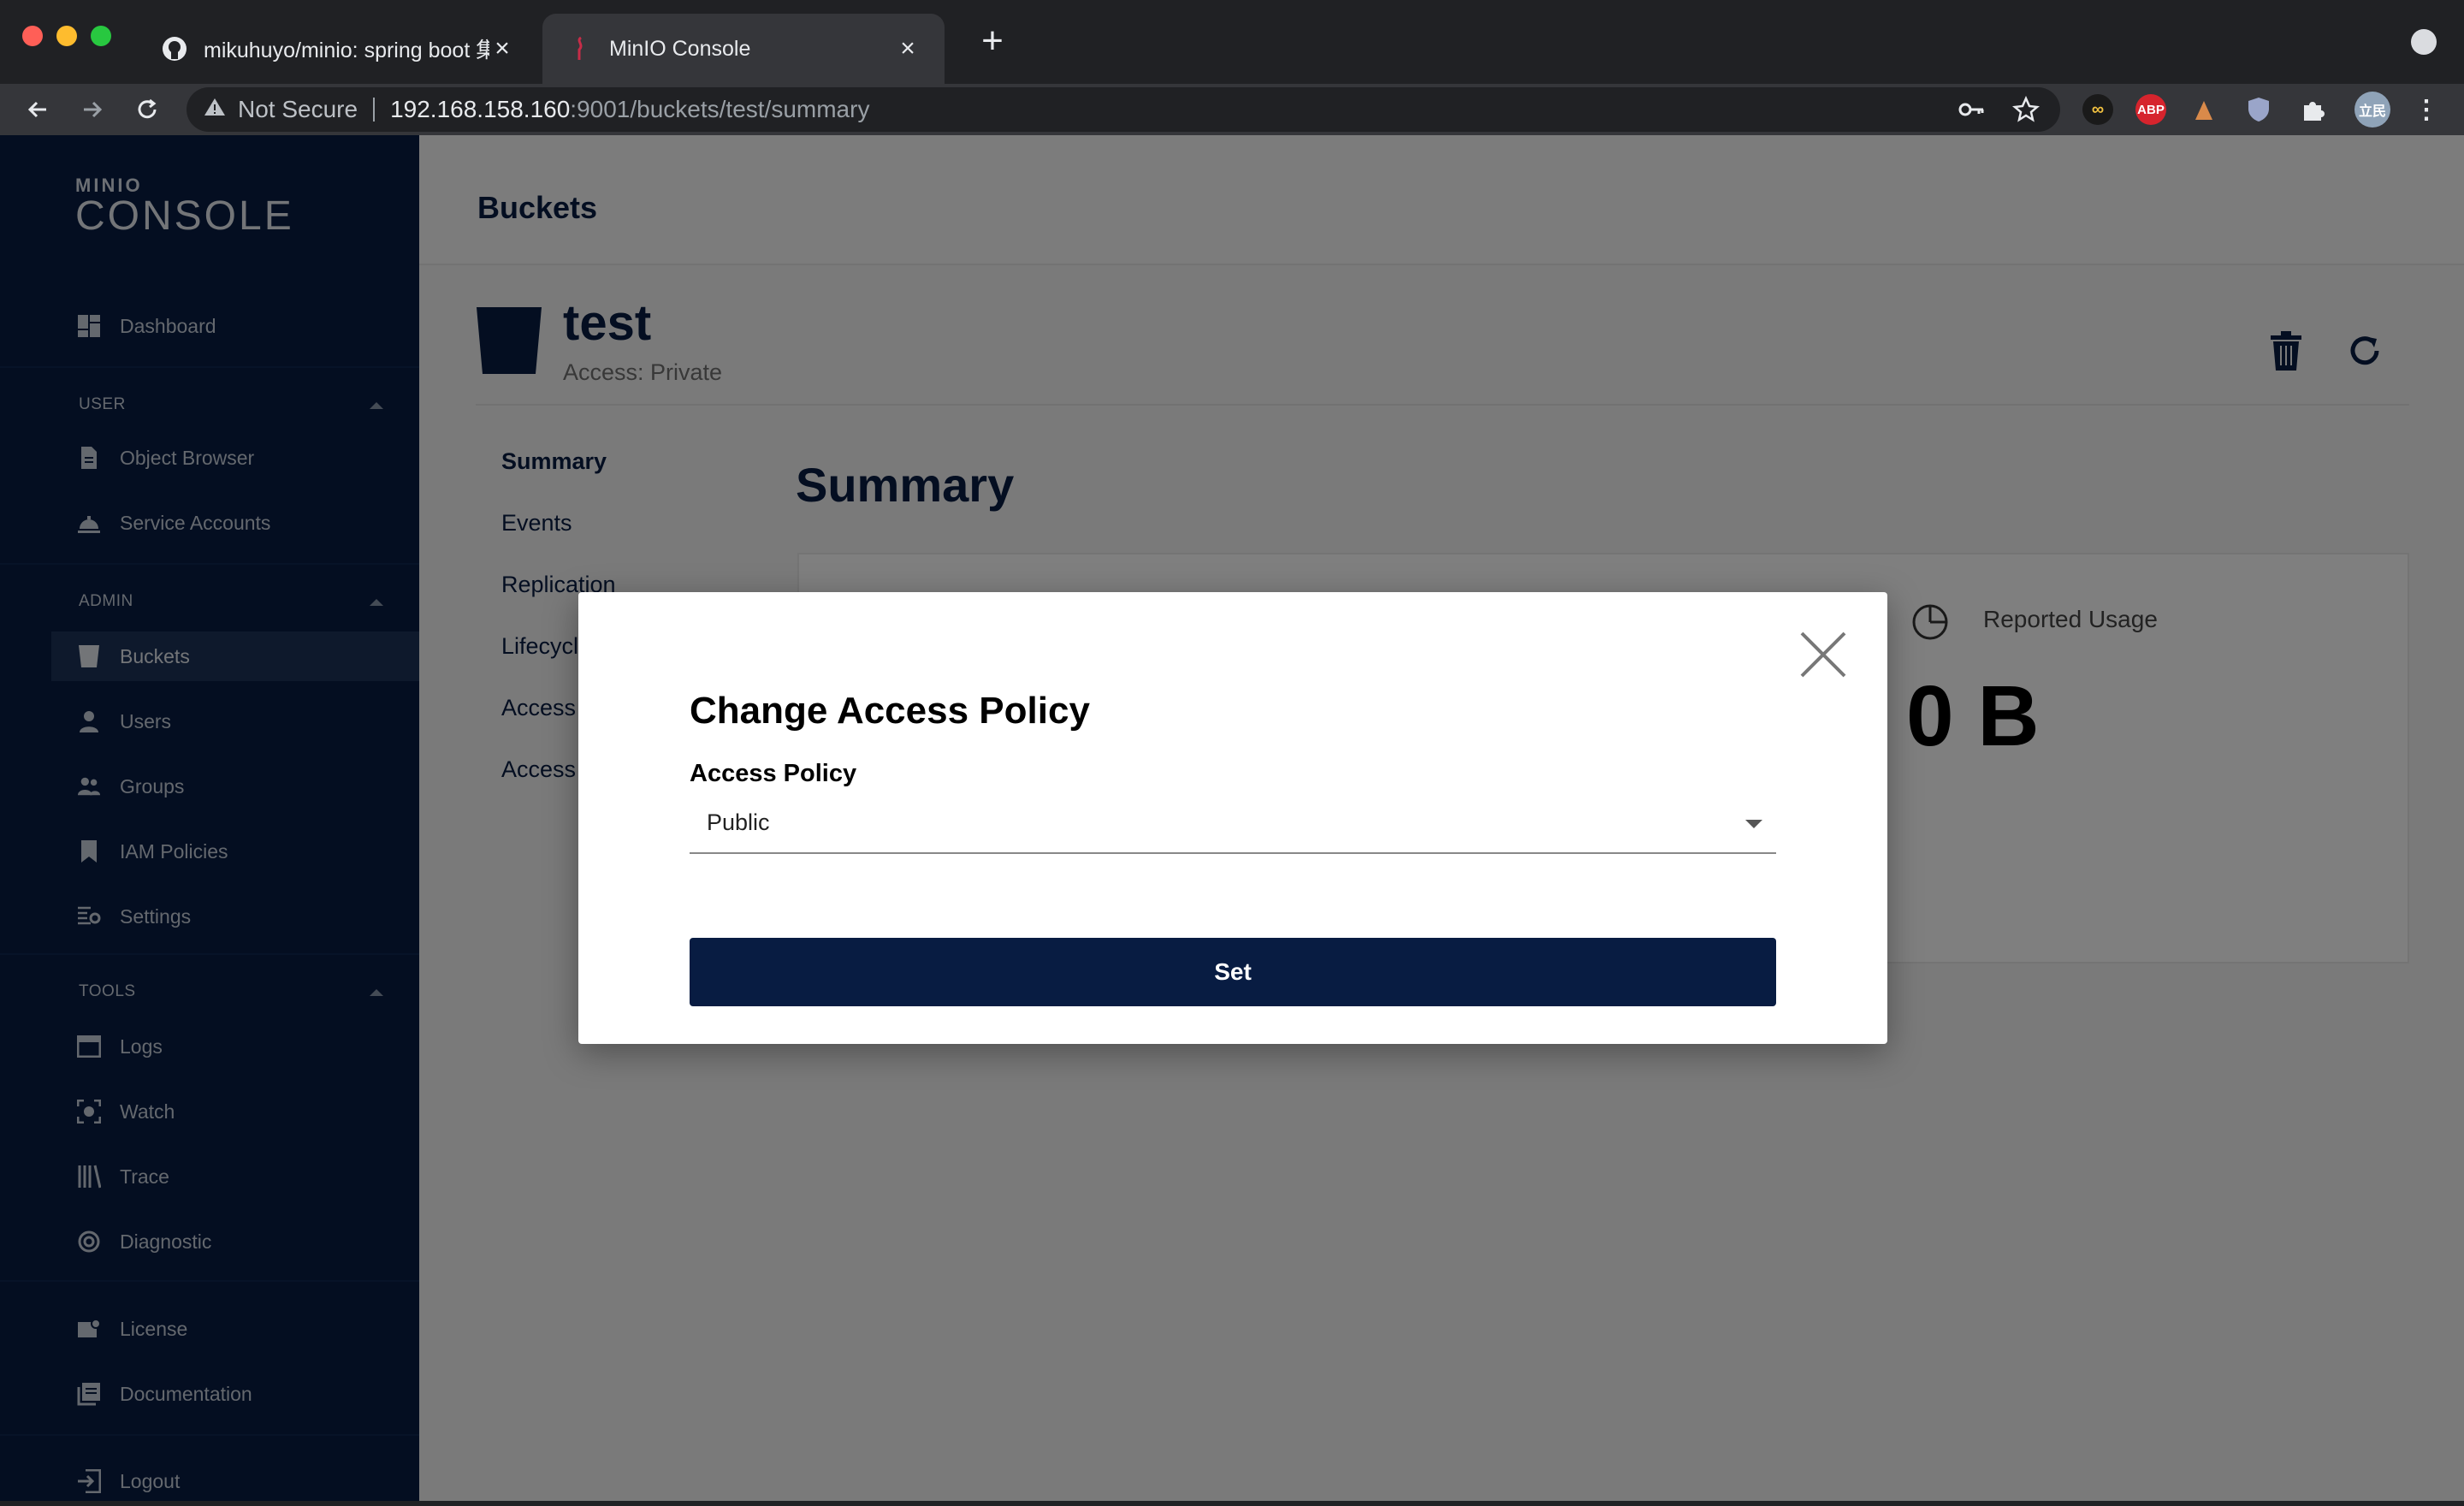  I want to click on warning-icon, so click(215, 110).